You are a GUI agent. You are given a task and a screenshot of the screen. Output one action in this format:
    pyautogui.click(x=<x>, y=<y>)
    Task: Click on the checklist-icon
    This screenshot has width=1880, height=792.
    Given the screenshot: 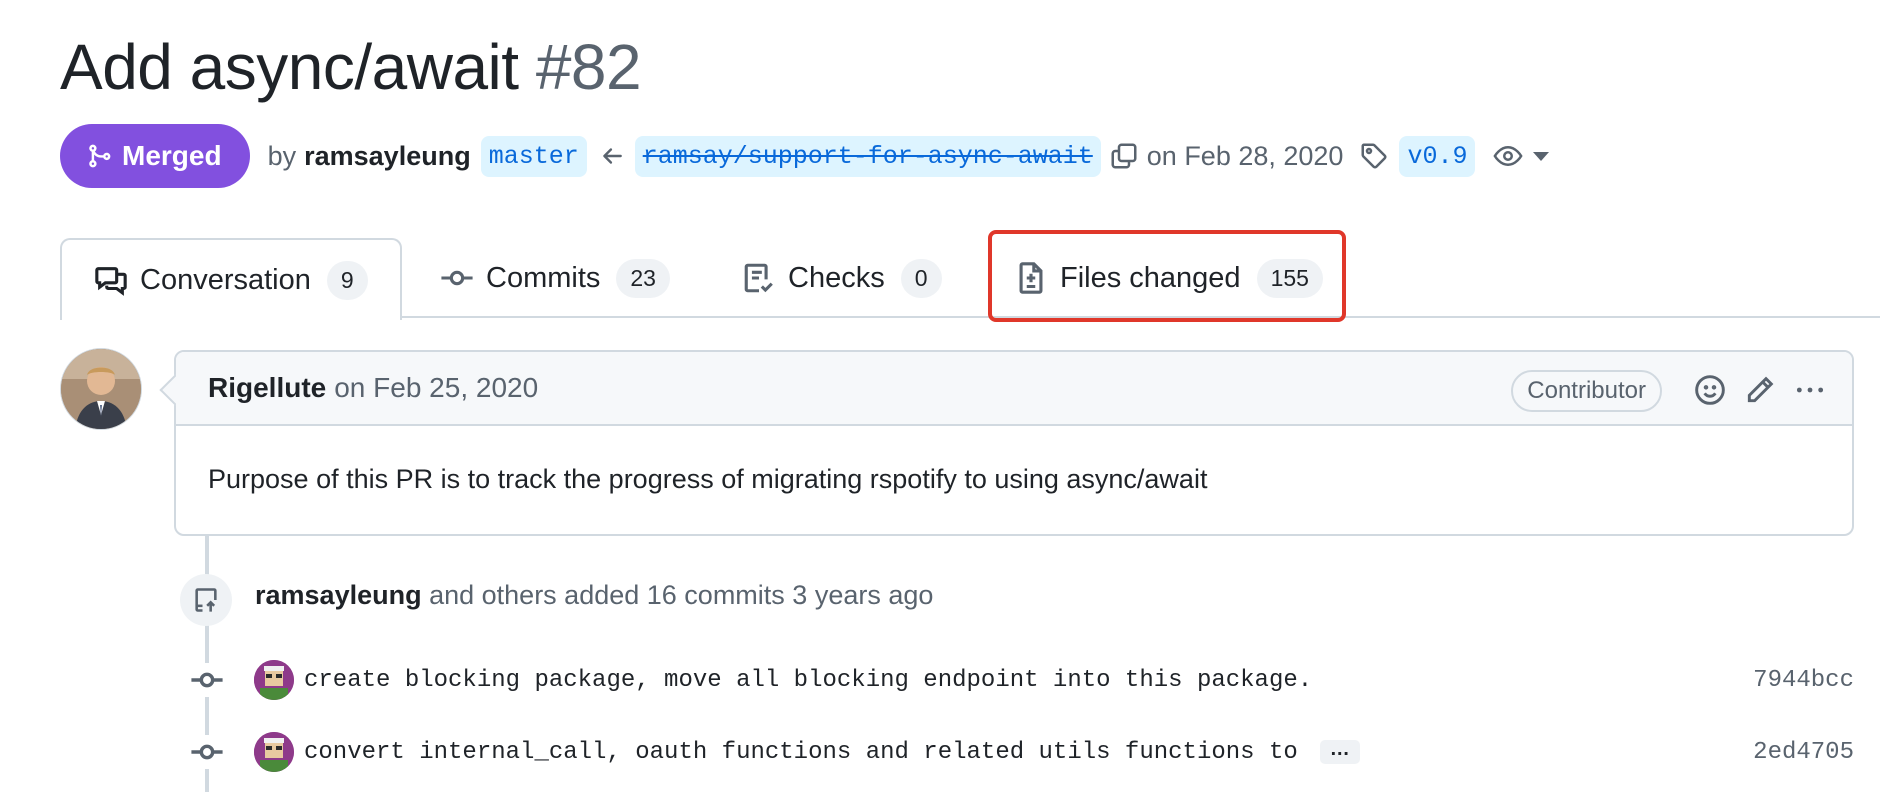 What is the action you would take?
    pyautogui.click(x=758, y=278)
    